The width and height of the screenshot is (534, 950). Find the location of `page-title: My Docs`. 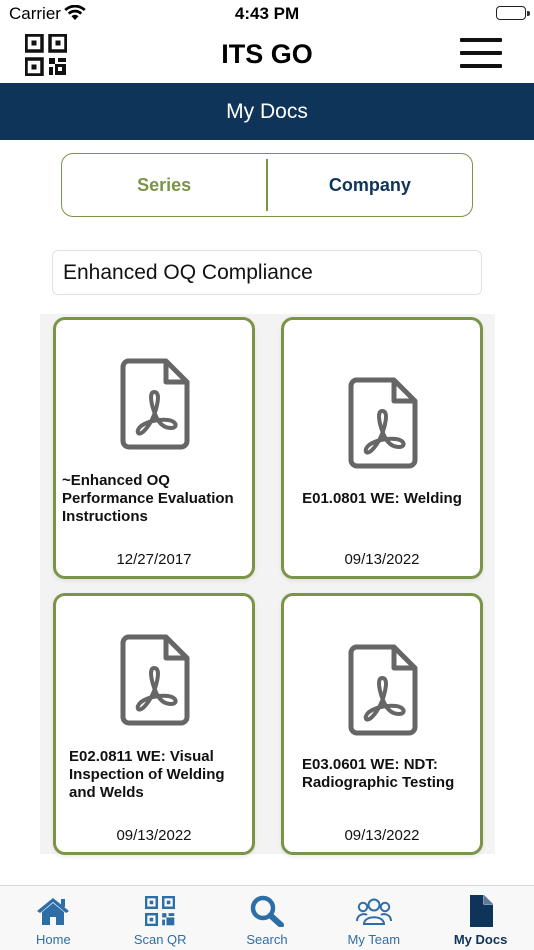

page-title: My Docs is located at coordinates (267, 111).